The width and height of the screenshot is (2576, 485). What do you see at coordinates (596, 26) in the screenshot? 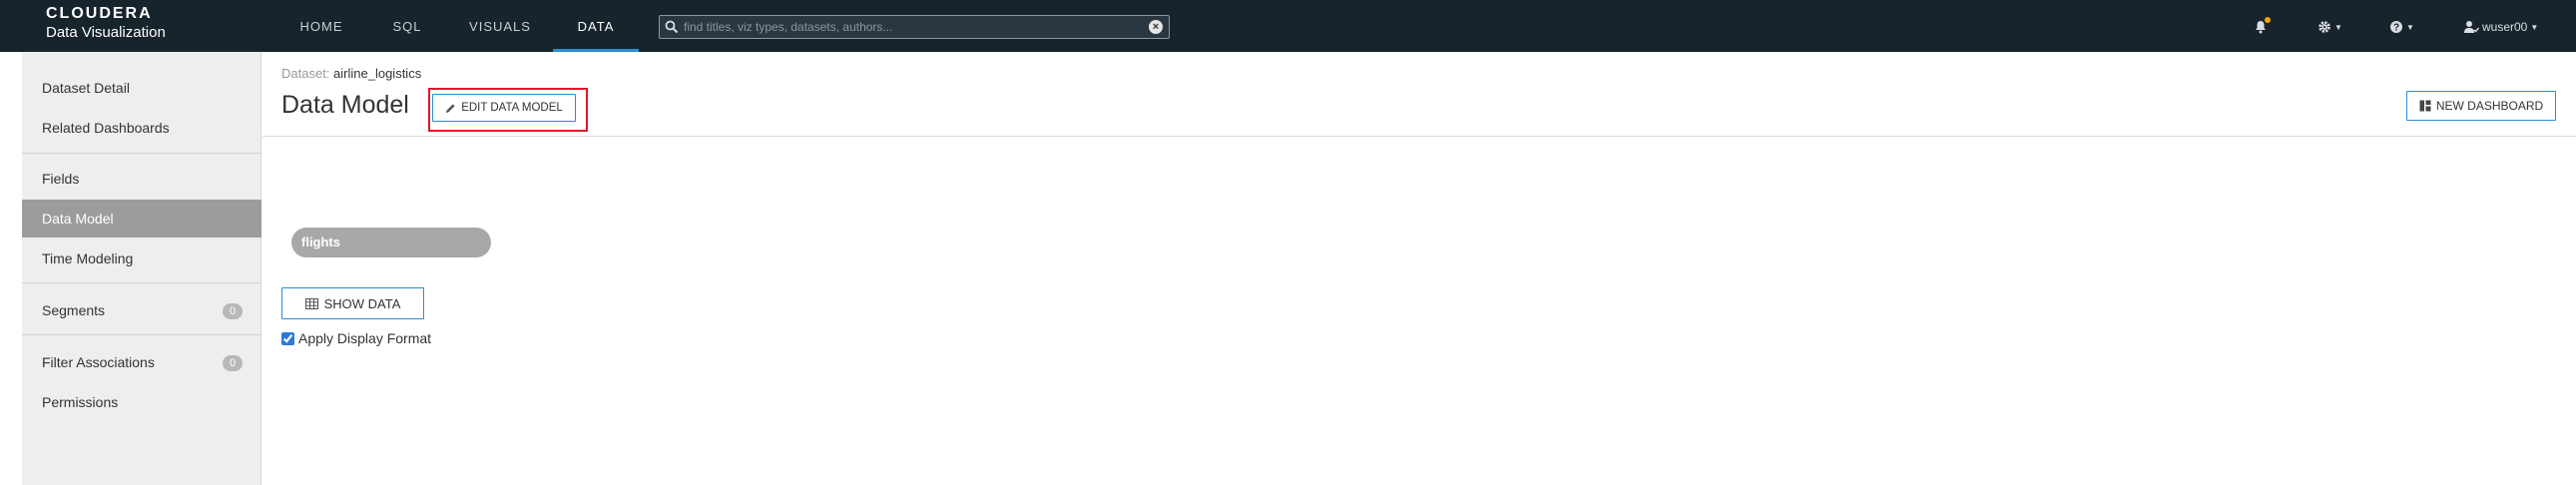
I see `nav-tab-data: DATA` at bounding box center [596, 26].